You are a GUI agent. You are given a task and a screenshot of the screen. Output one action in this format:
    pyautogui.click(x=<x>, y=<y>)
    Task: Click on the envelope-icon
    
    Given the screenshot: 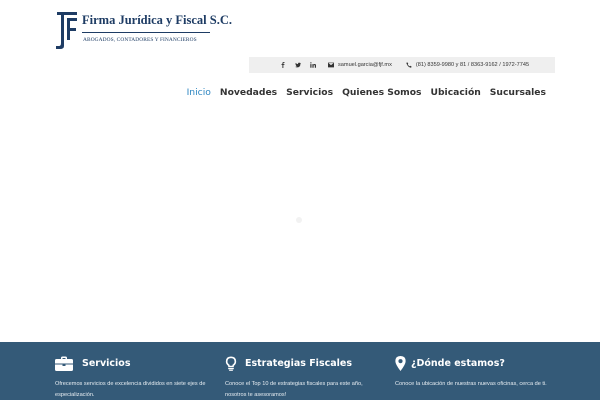 What is the action you would take?
    pyautogui.click(x=331, y=65)
    